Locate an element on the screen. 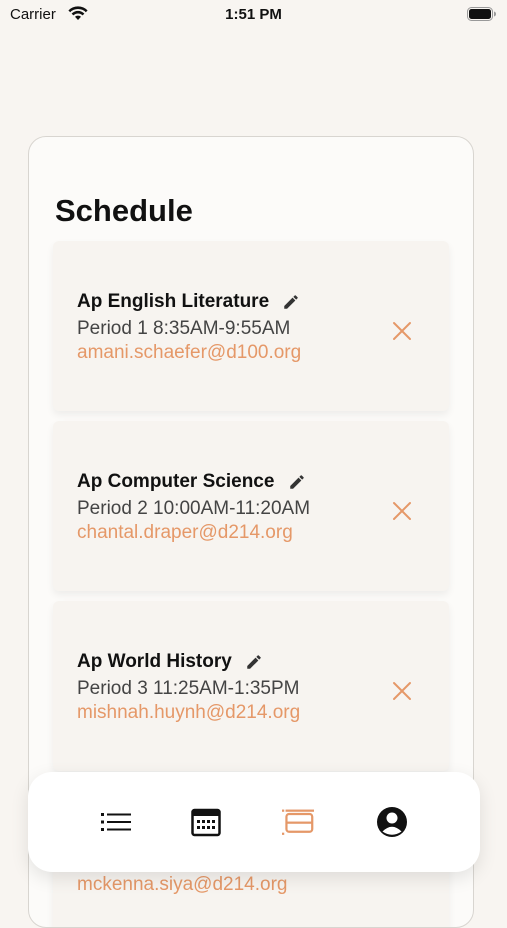  class-name: Ap English Literature is located at coordinates (173, 301).